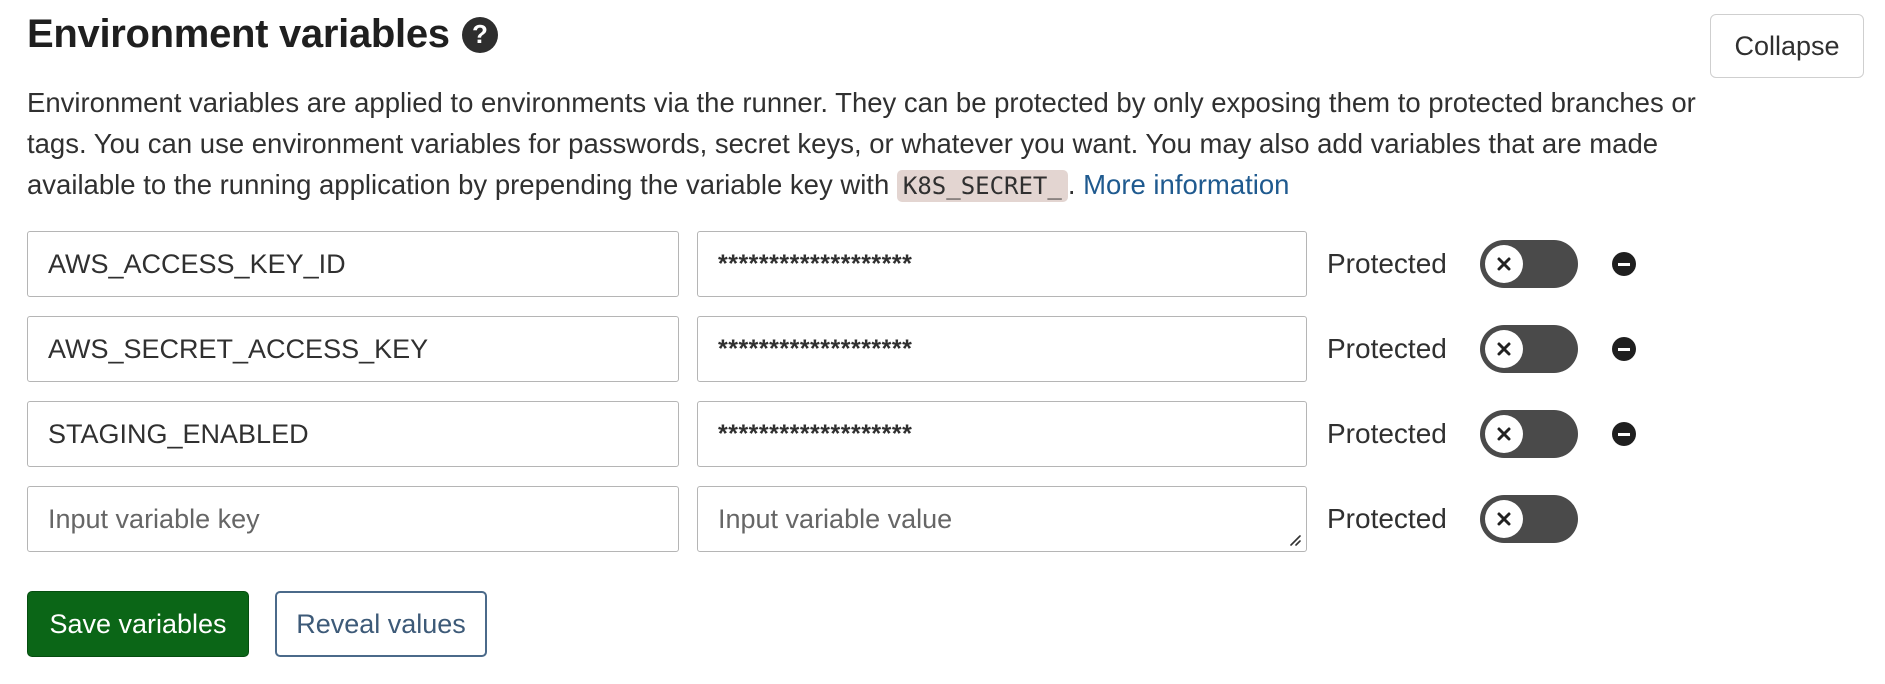 The width and height of the screenshot is (1885, 684). Describe the element at coordinates (1075, 184) in the screenshot. I see `description-punctuation: .` at that location.